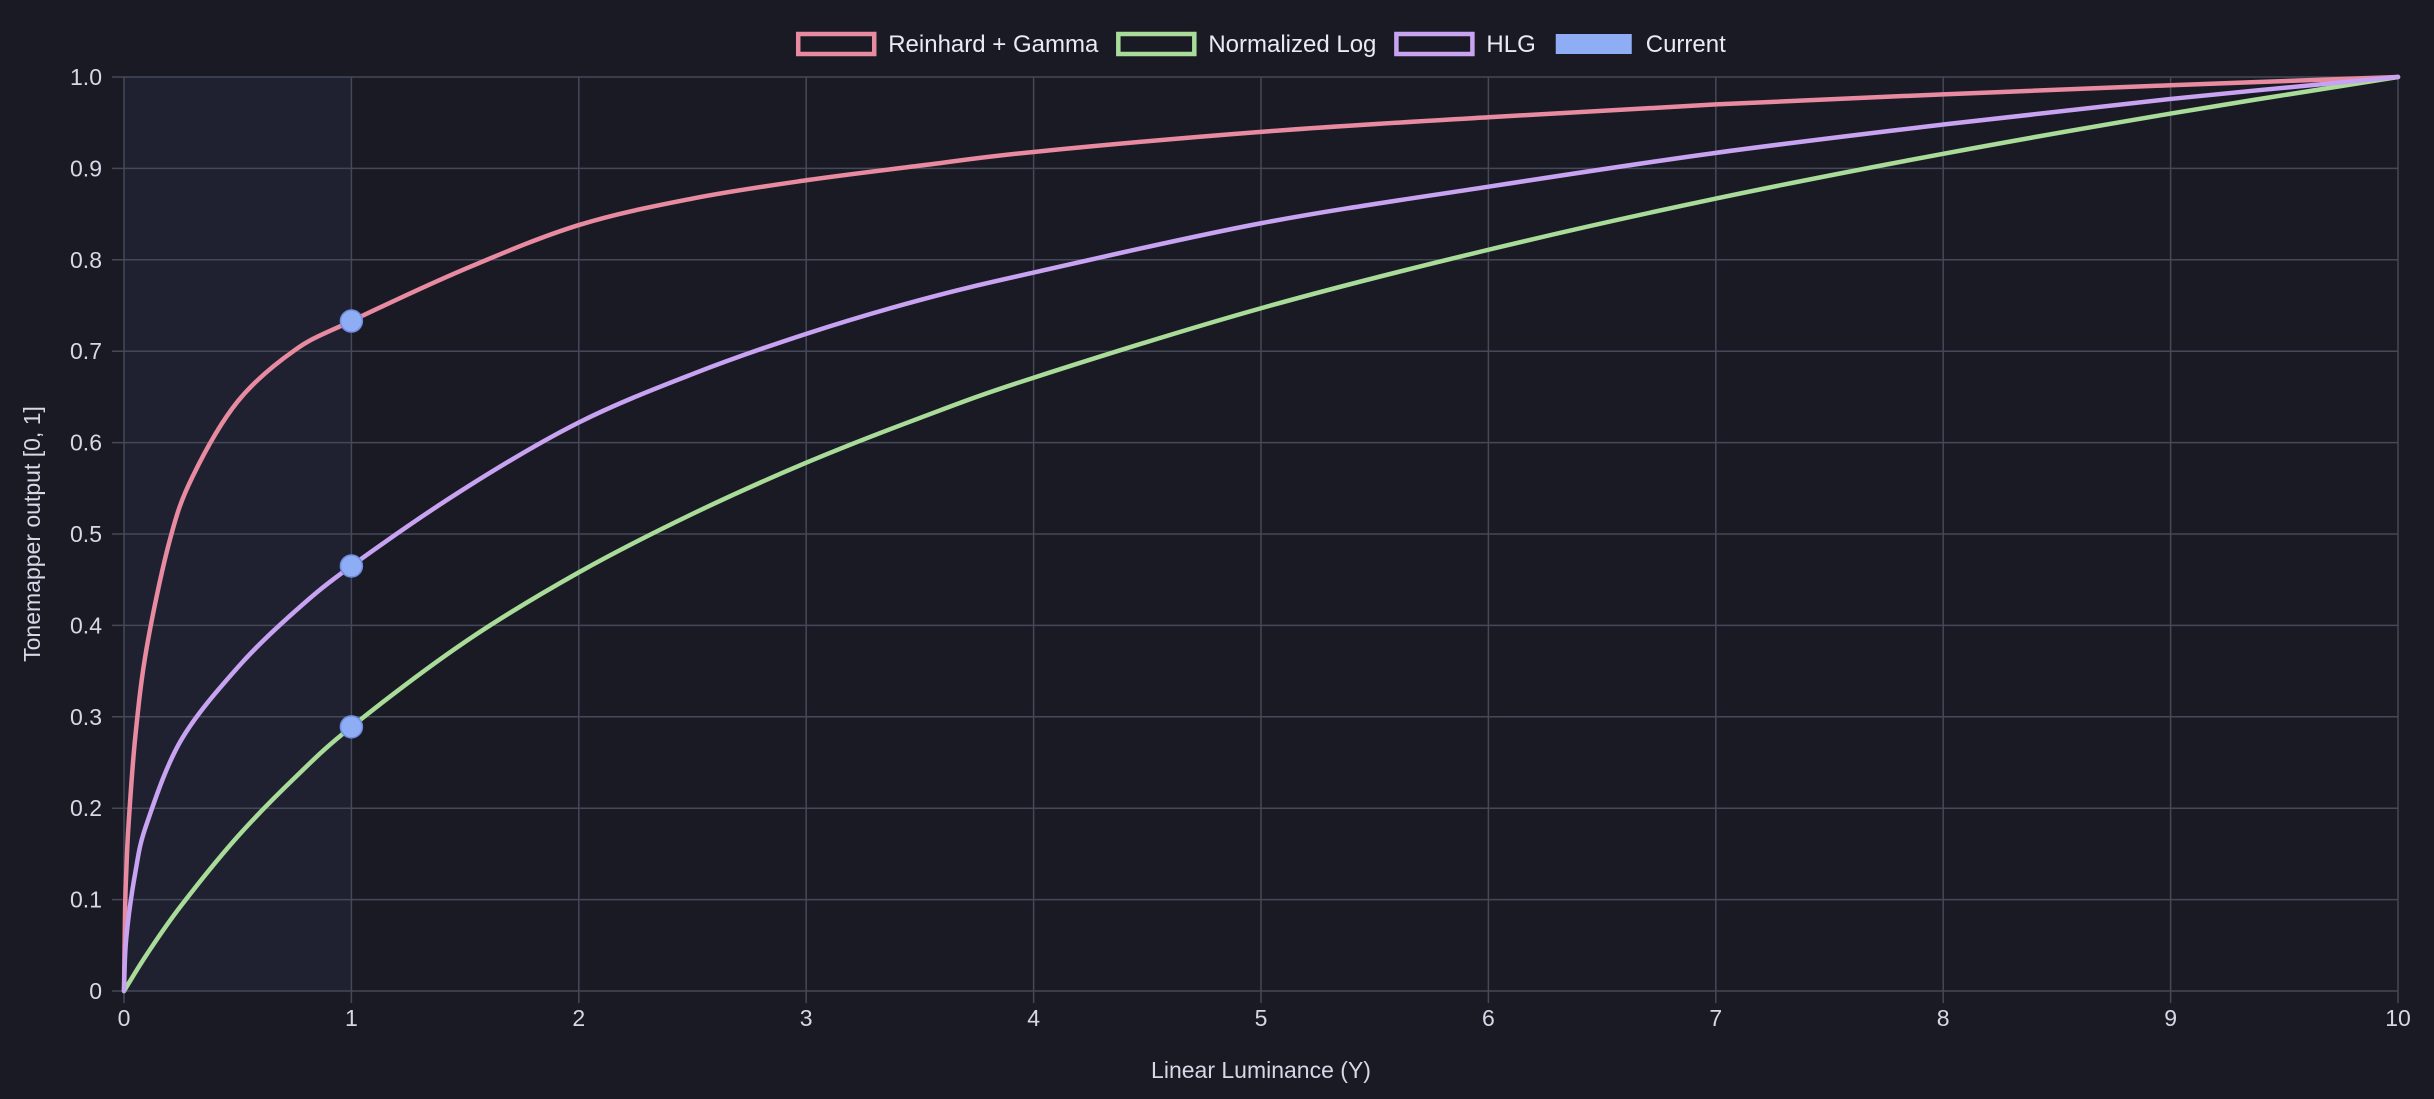 This screenshot has width=2434, height=1099. I want to click on y-tick-label: 0.2, so click(86, 808).